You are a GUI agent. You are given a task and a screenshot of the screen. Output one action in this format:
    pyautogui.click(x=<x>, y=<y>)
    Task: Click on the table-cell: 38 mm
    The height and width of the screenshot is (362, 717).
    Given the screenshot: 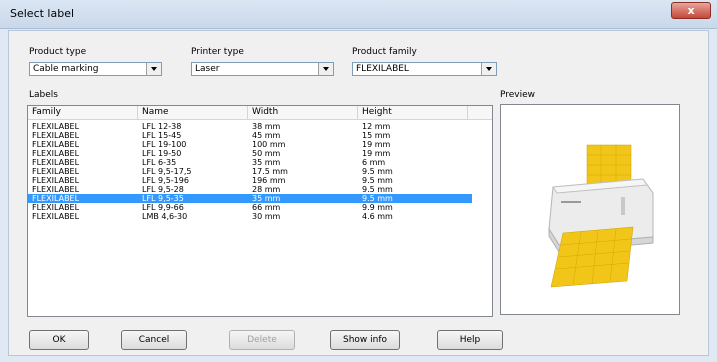 What is the action you would take?
    pyautogui.click(x=266, y=126)
    